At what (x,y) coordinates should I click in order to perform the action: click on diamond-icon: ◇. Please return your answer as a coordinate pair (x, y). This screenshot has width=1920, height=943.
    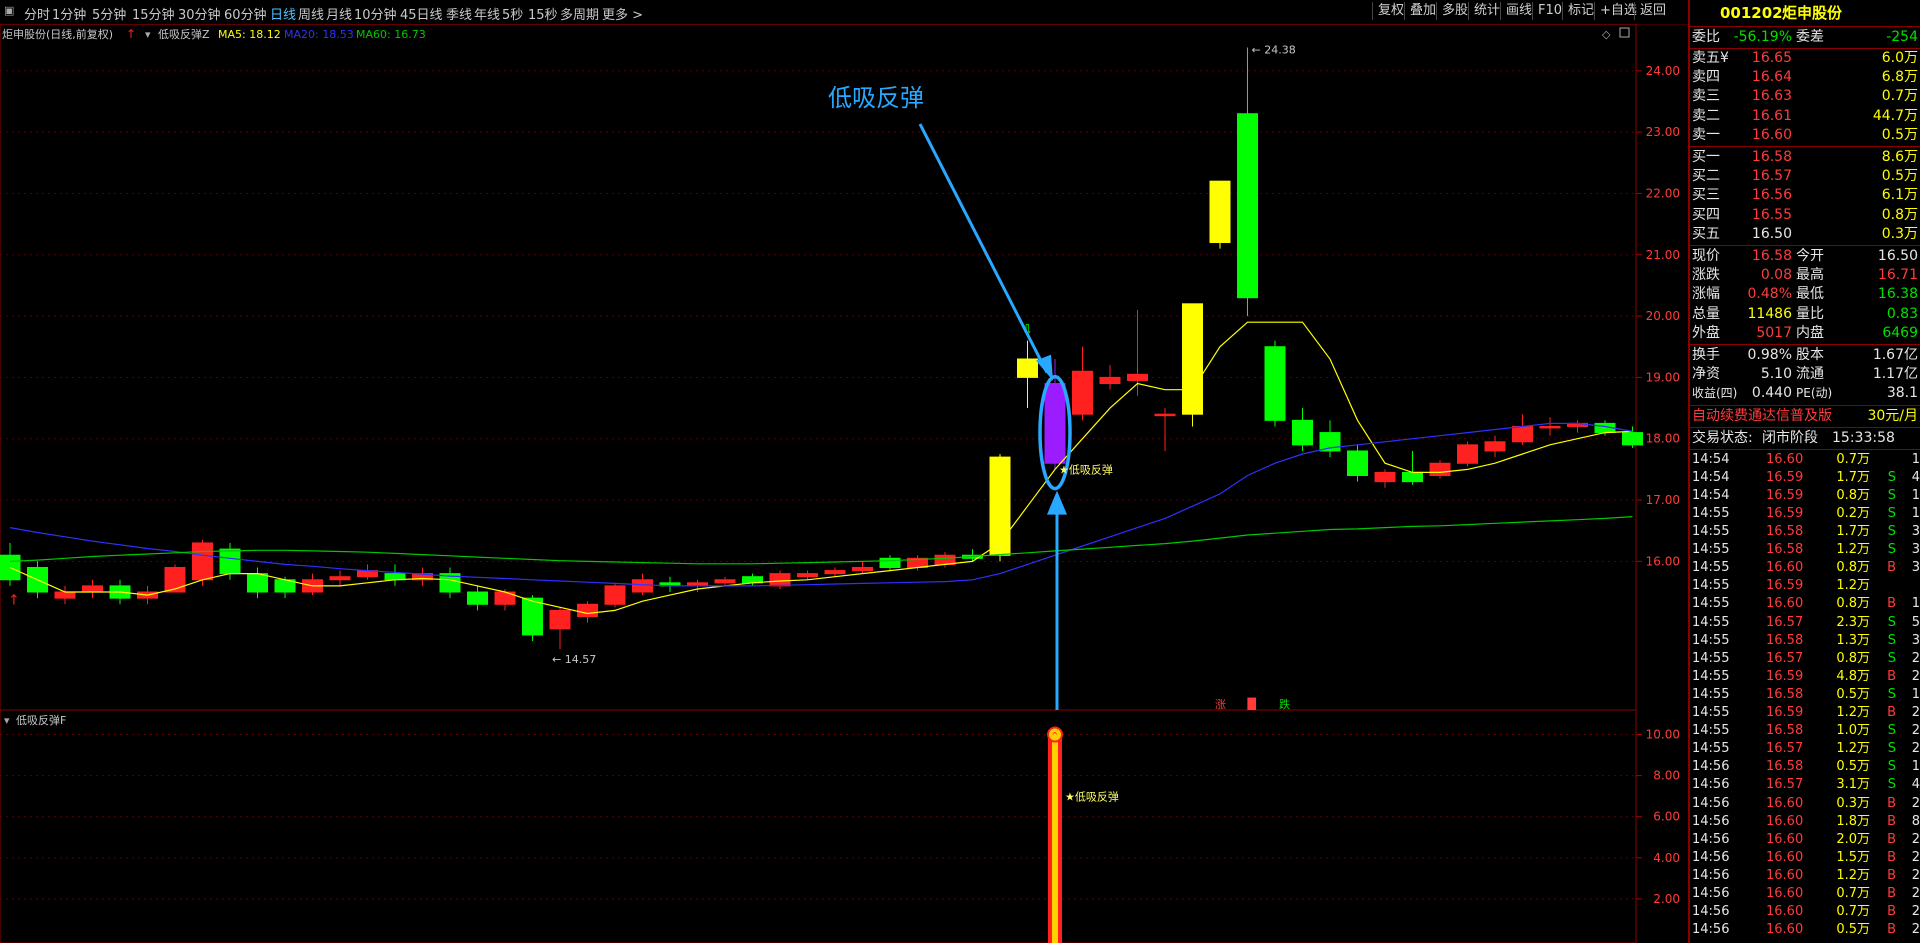
    Looking at the image, I should click on (1606, 34).